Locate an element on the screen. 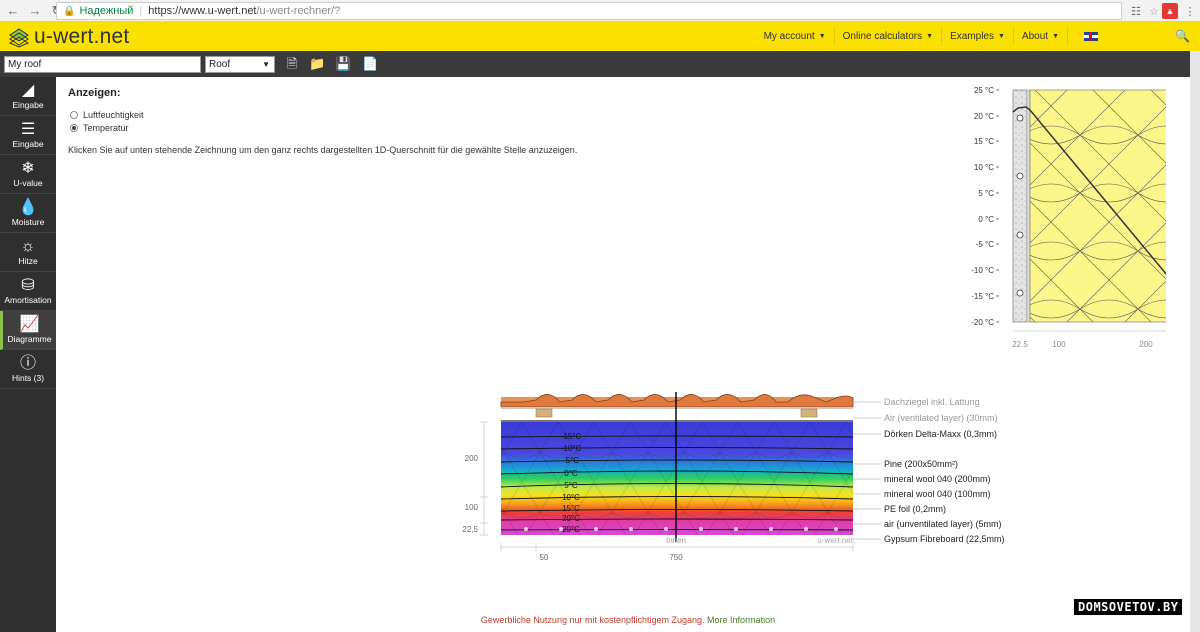 This screenshot has height=632, width=1200. coins-icon: ⛁ is located at coordinates (28, 285).